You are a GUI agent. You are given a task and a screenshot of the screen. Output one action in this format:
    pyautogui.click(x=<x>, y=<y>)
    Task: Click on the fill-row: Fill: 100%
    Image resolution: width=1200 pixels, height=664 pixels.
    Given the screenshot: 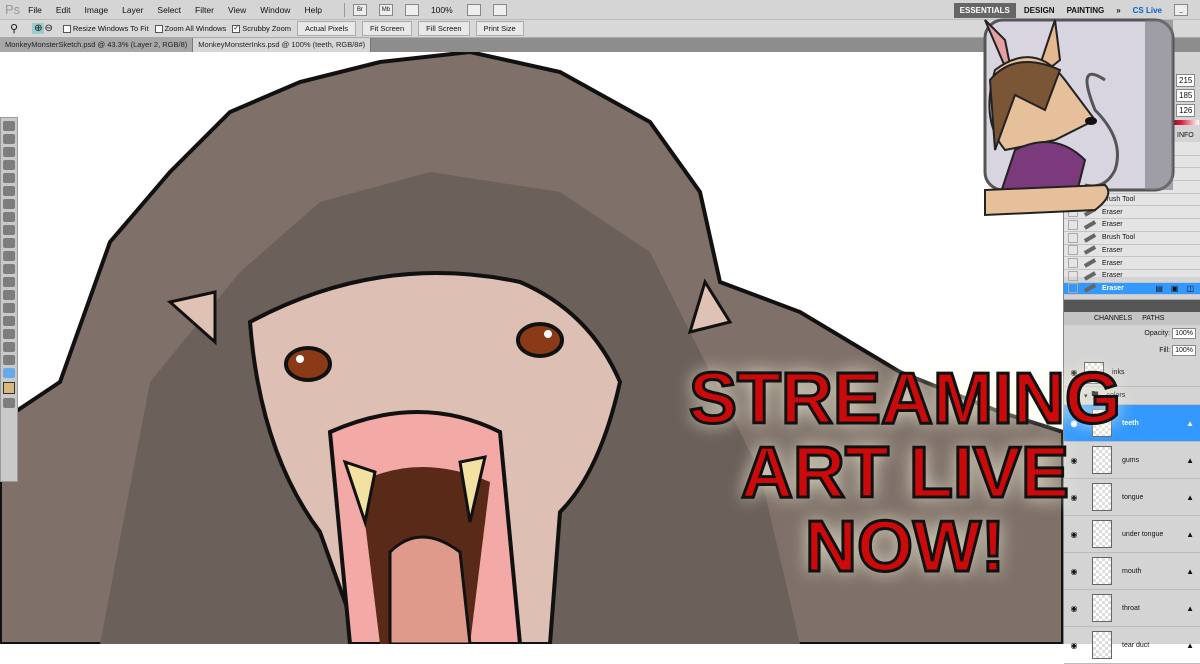 What is the action you would take?
    pyautogui.click(x=1132, y=350)
    